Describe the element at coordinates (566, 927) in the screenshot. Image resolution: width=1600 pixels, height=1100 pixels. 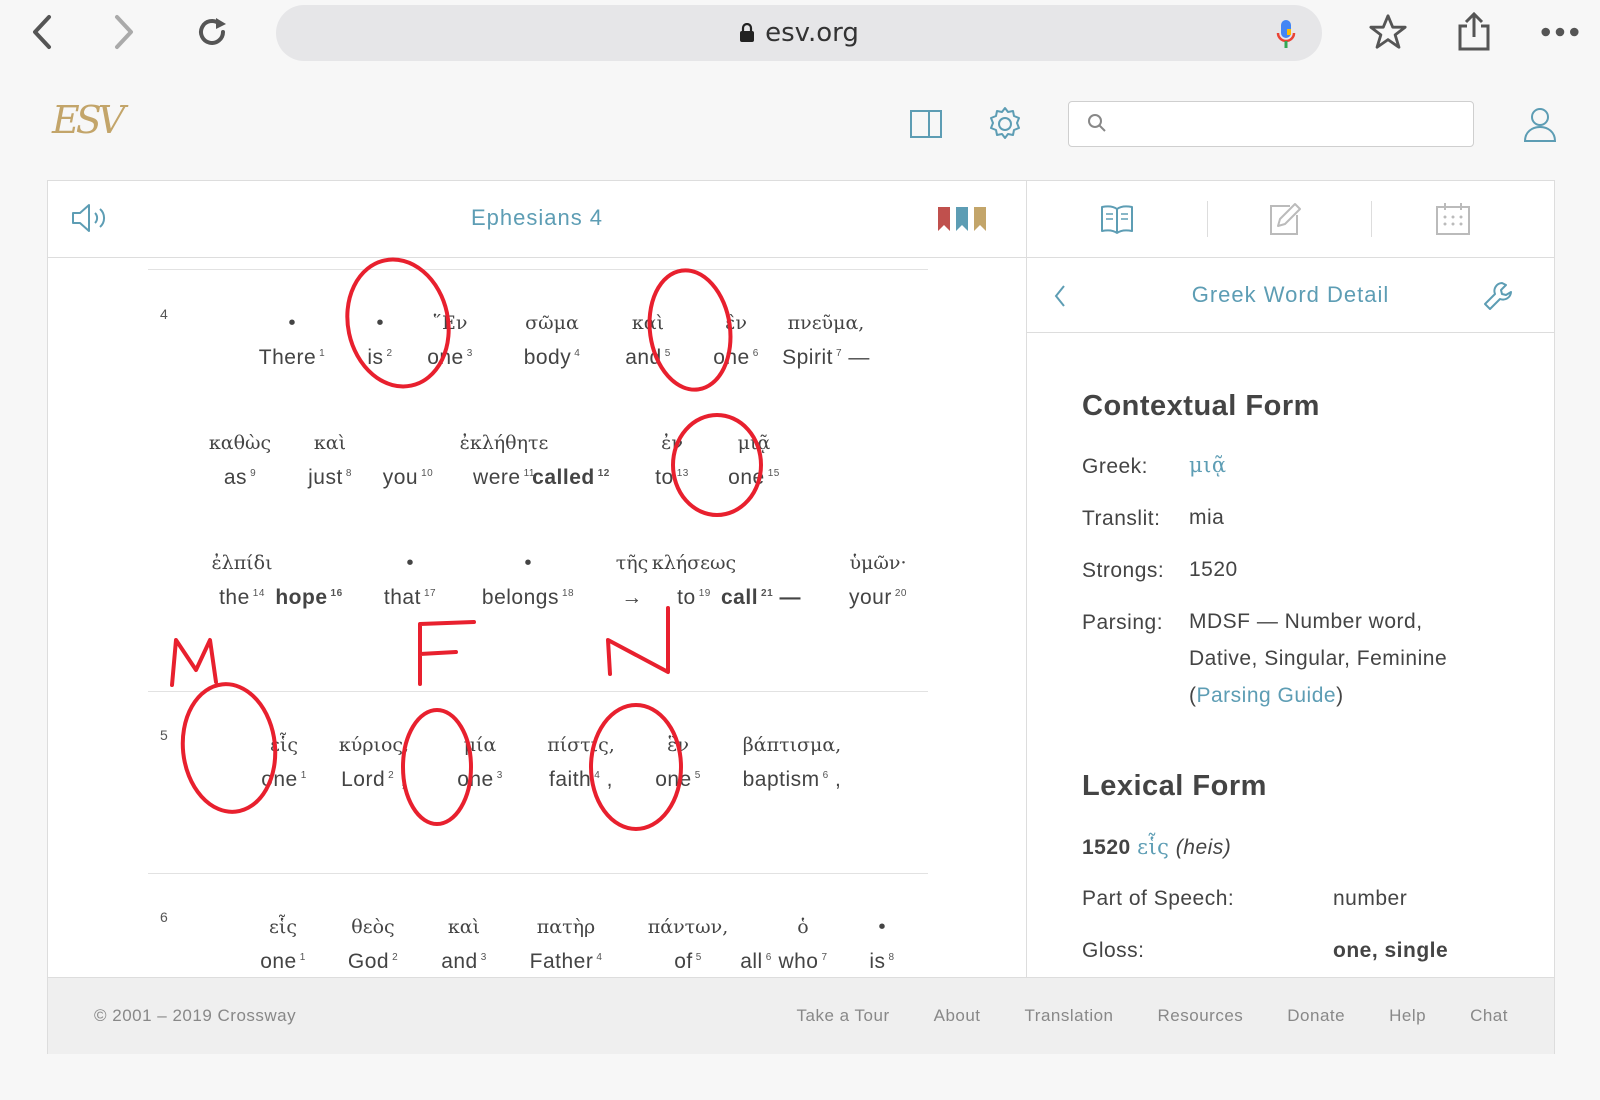
I see `greek-word: πατὴρ` at that location.